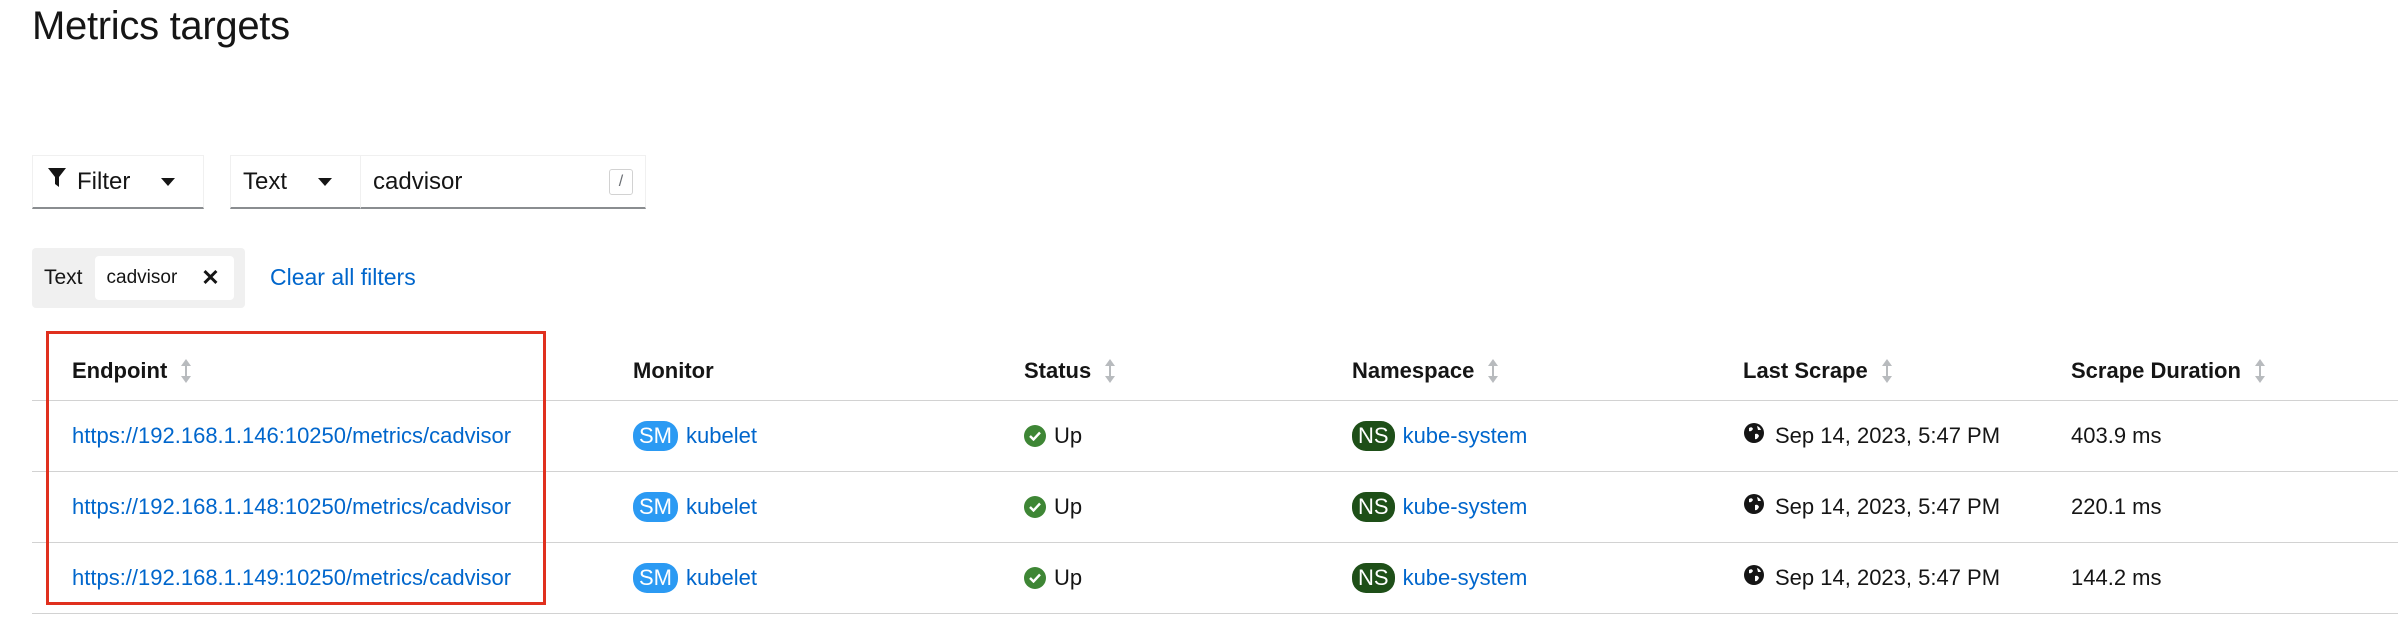 The height and width of the screenshot is (630, 2408). What do you see at coordinates (2116, 506) in the screenshot?
I see `scrape-duration: 220.1 ms` at bounding box center [2116, 506].